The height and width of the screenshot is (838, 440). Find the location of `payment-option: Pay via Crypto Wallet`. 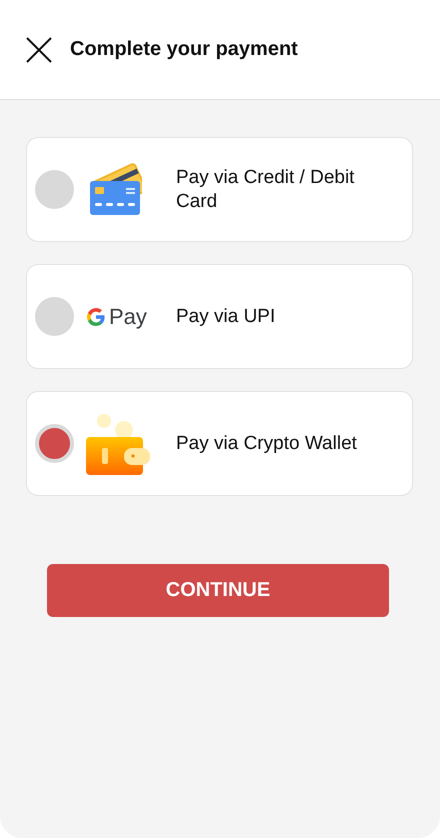

payment-option: Pay via Crypto Wallet is located at coordinates (219, 443).